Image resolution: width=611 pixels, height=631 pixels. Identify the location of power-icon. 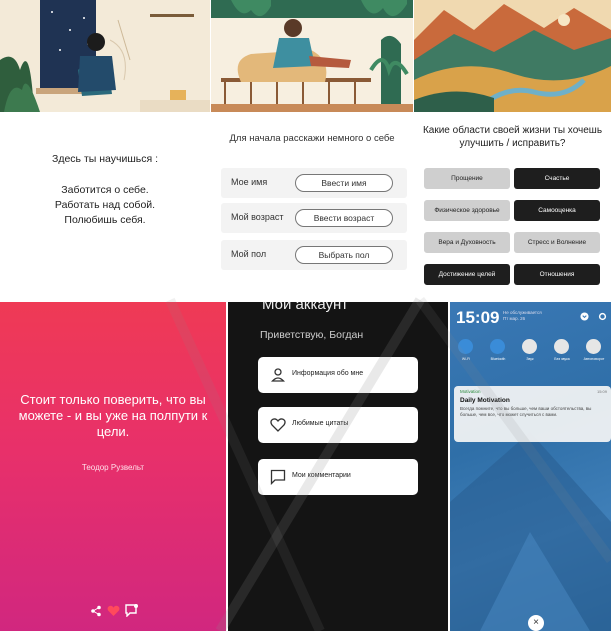
(584, 316).